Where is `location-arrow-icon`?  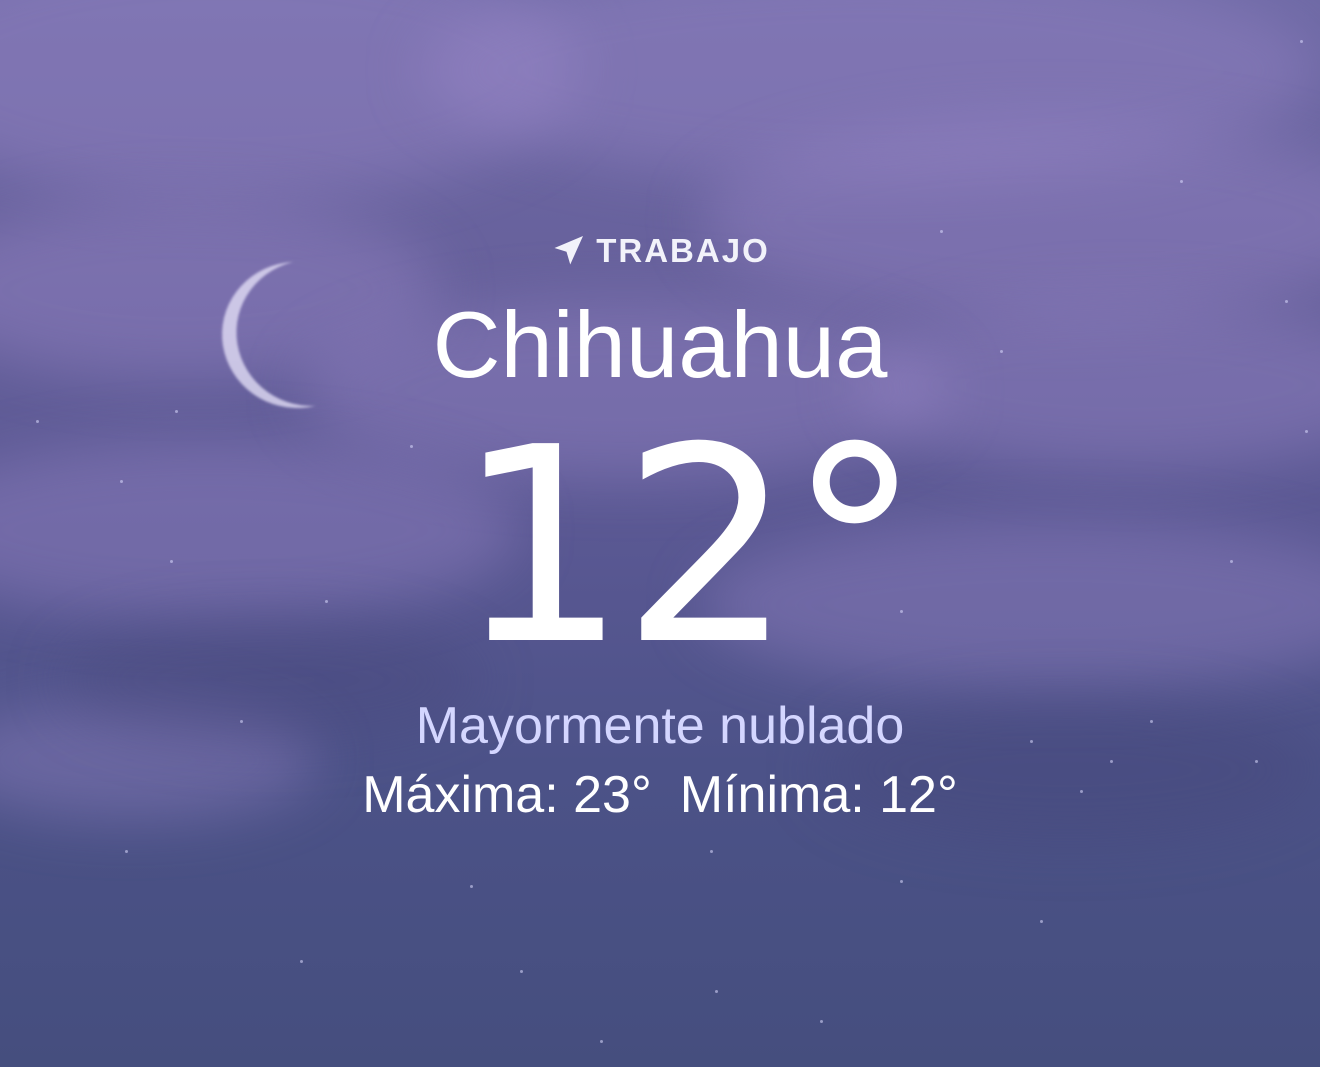
location-arrow-icon is located at coordinates (569, 250).